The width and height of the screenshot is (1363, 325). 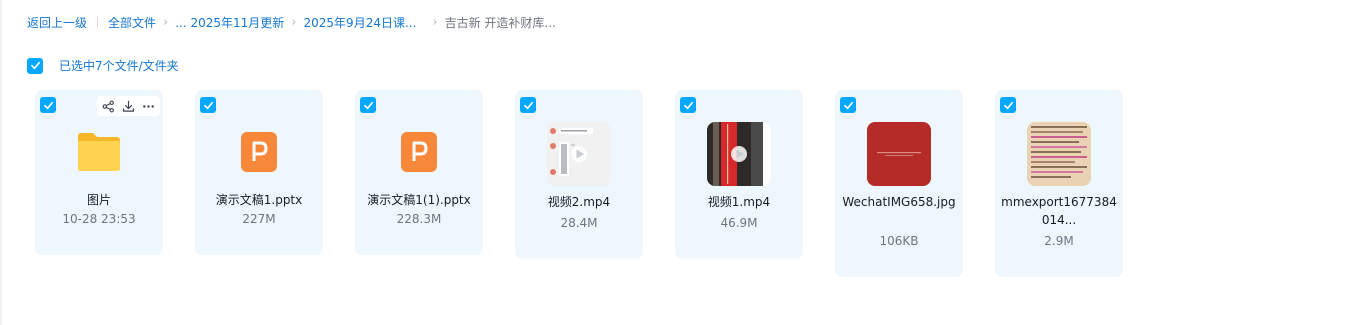 I want to click on file-card-folder: 图片 10-28 23:53, so click(x=99, y=172).